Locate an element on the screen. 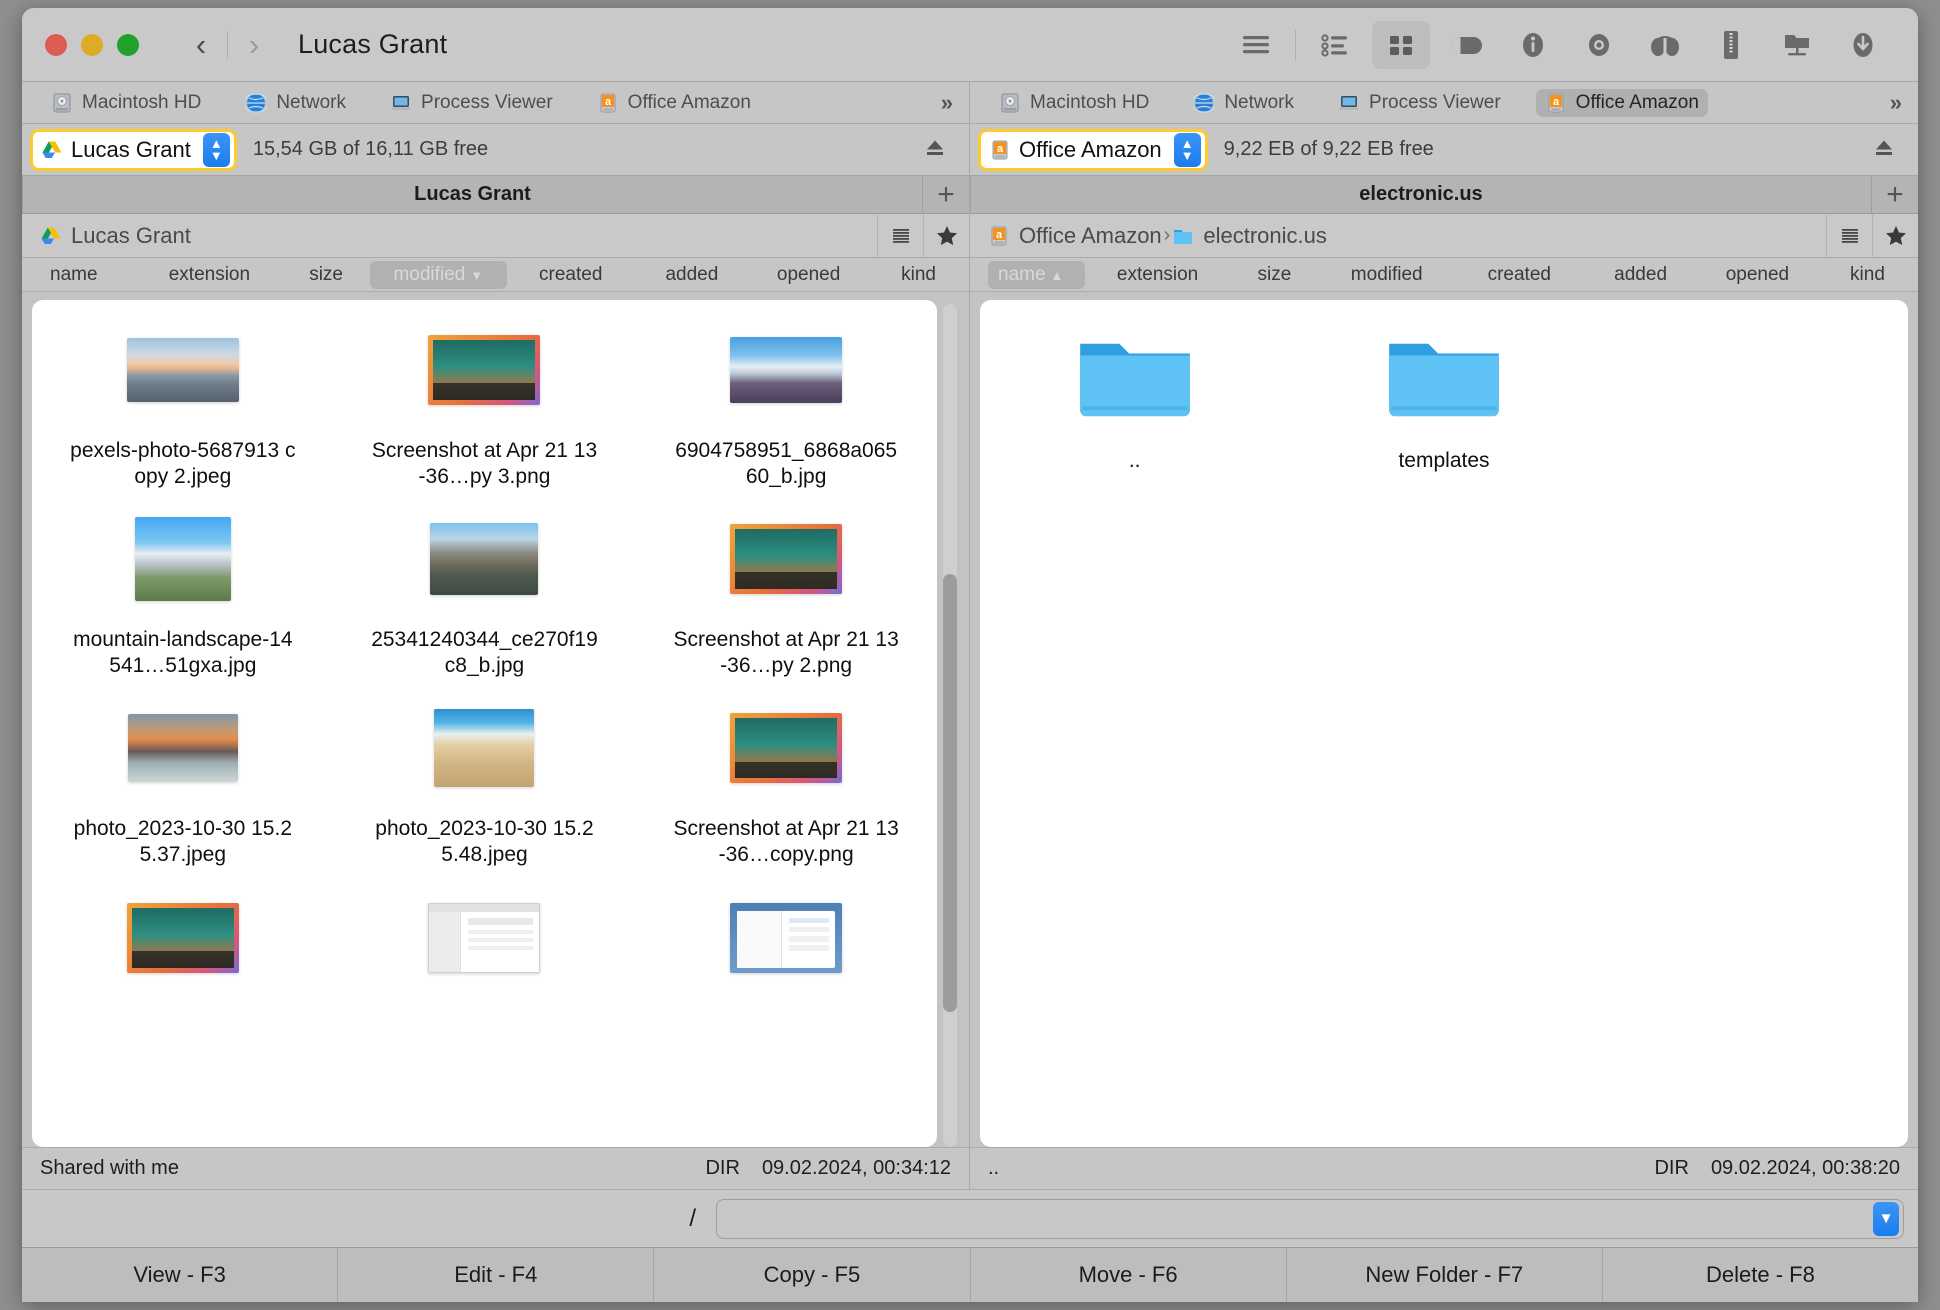 The width and height of the screenshot is (1940, 1310). breadcrumb-item-folder: electronic.us is located at coordinates (1249, 236).